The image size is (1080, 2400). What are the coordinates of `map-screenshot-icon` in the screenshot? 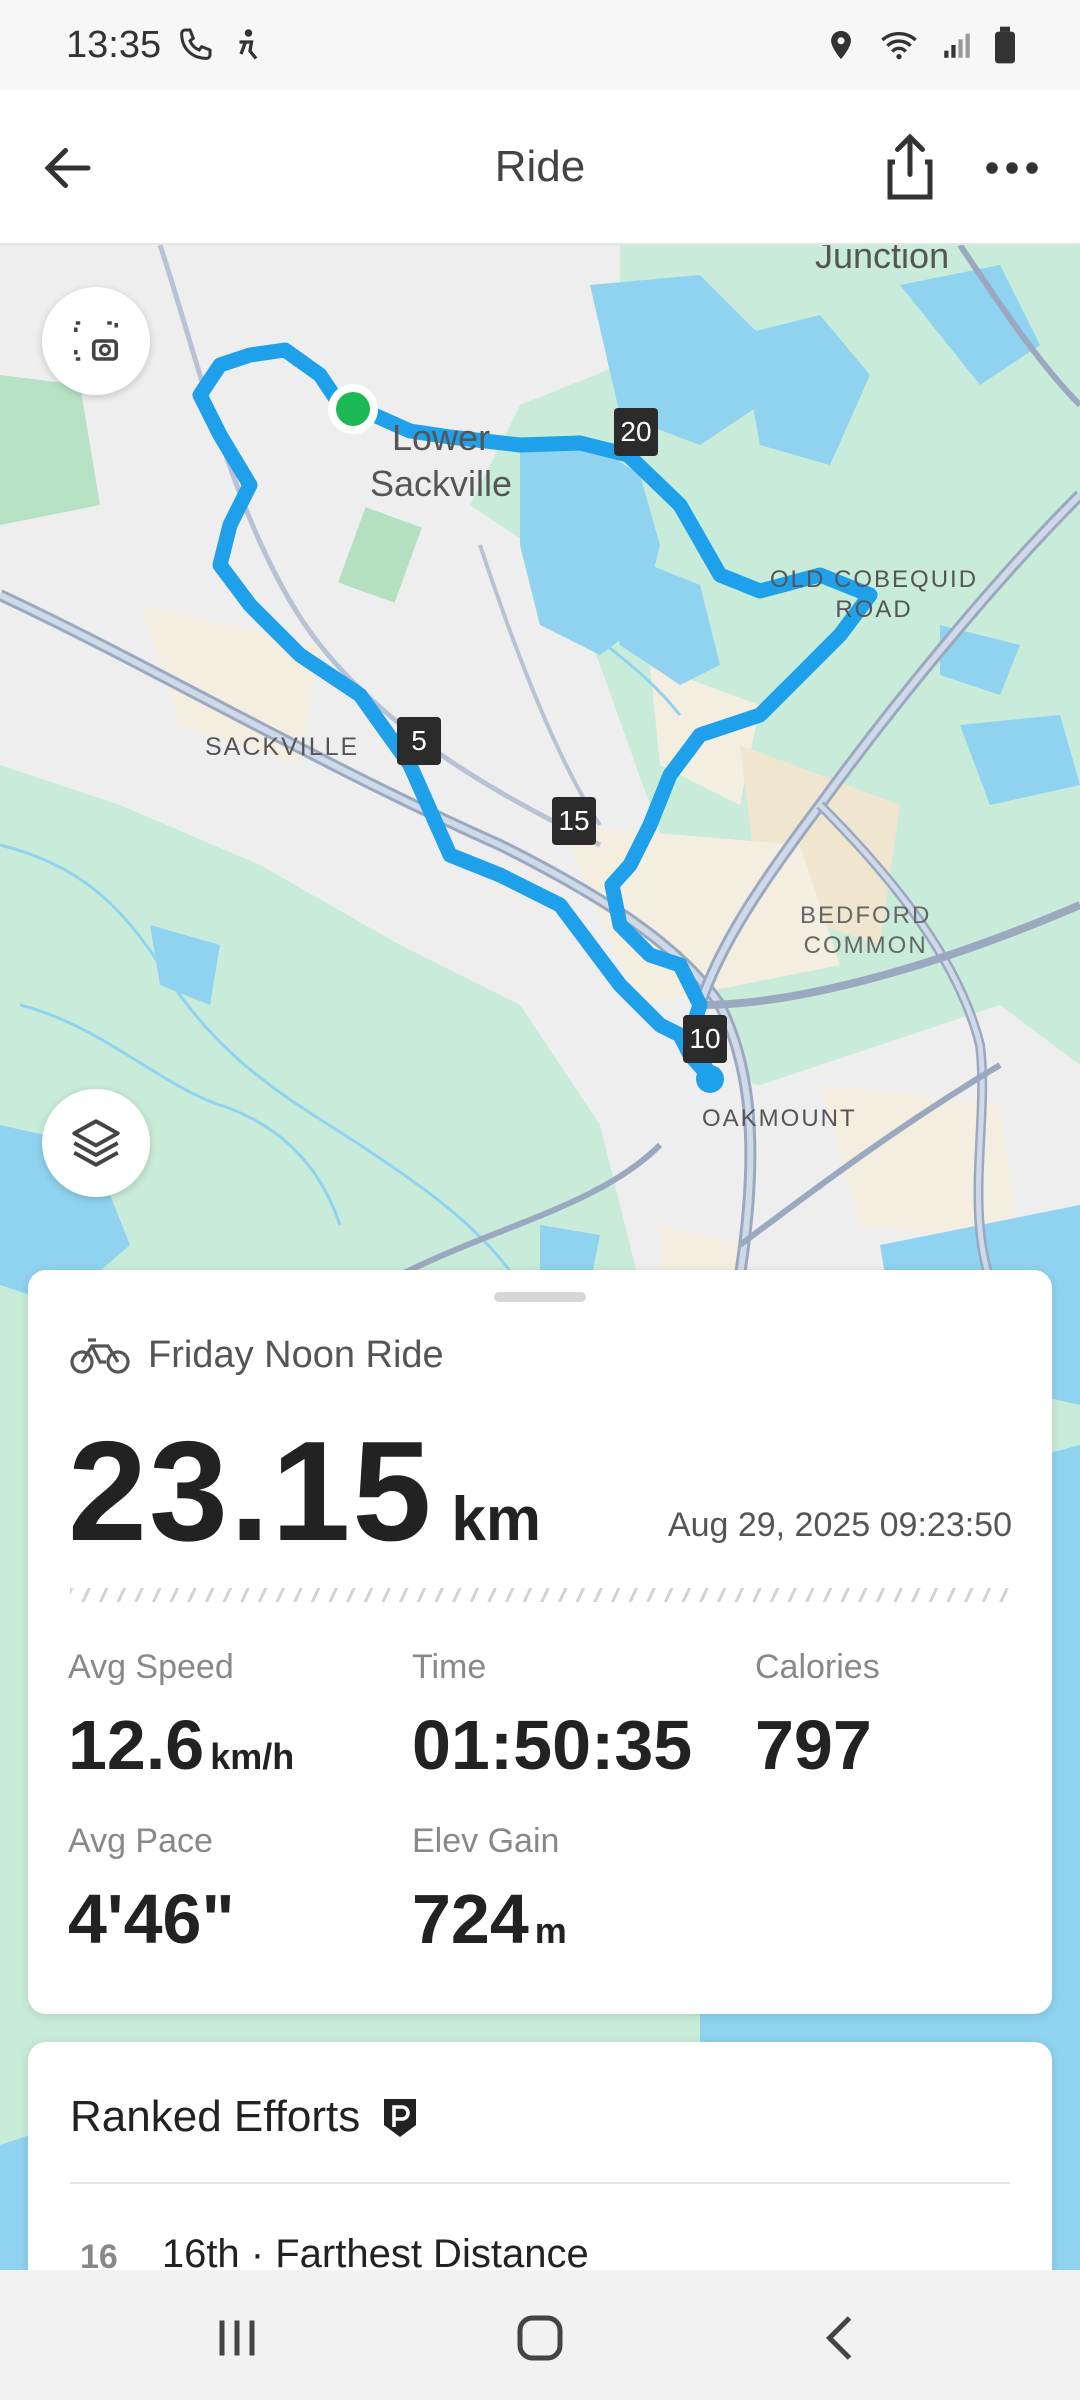 It's located at (96, 341).